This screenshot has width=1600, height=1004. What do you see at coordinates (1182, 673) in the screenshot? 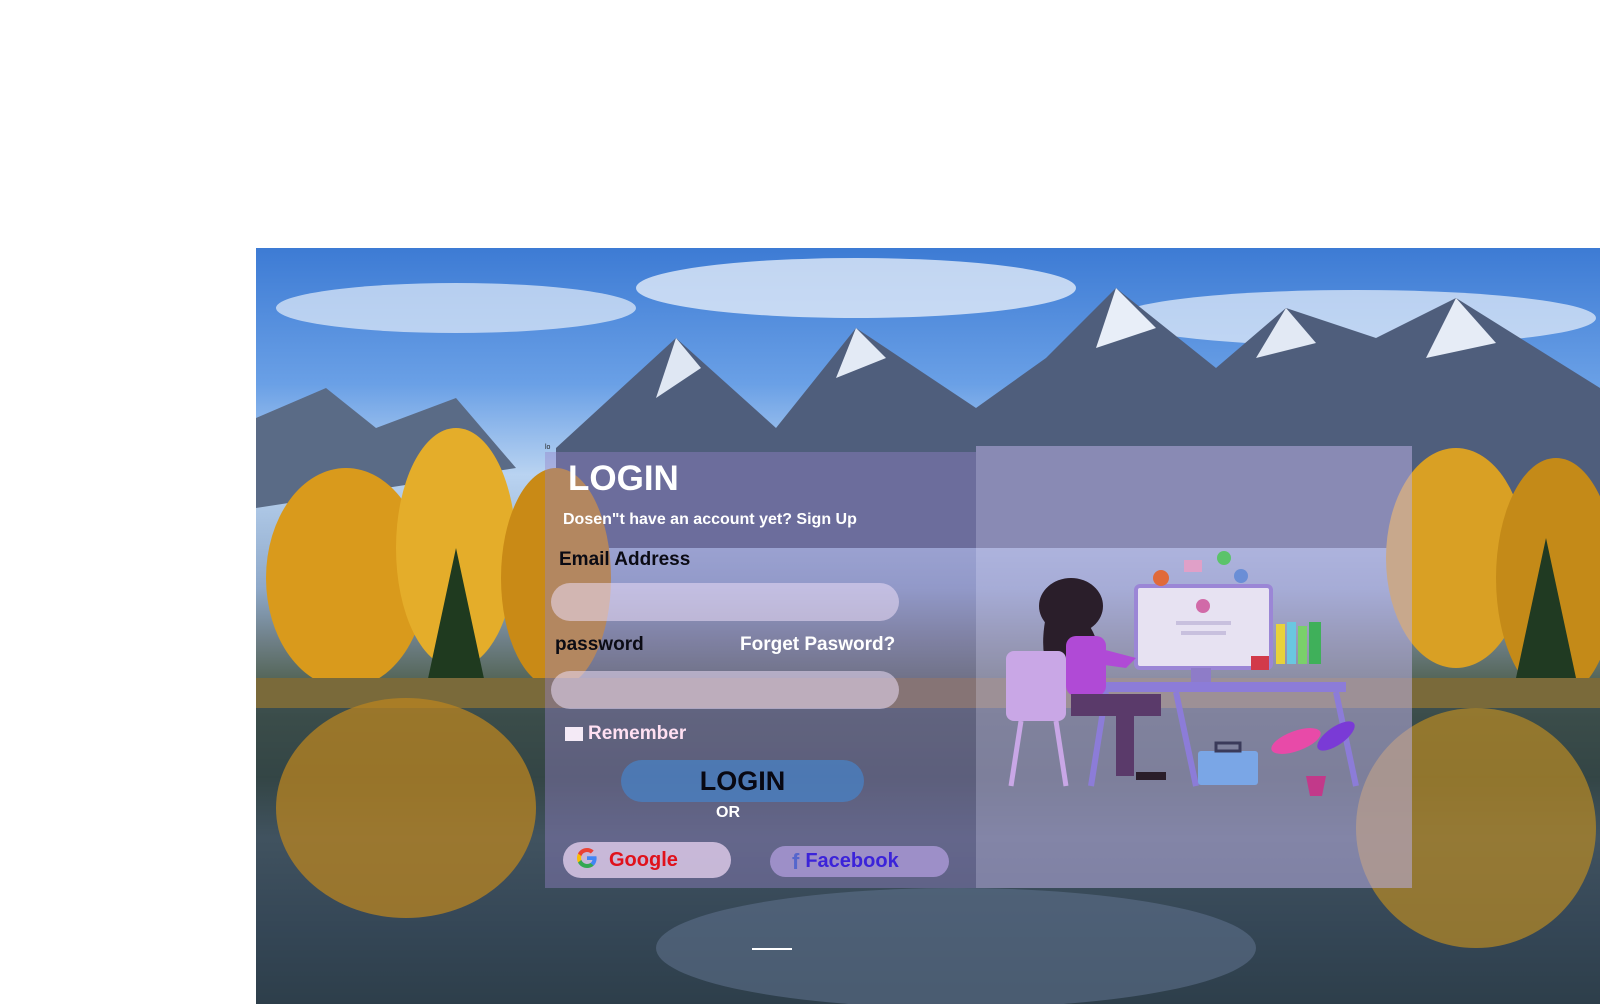
I see `woman-at-desk-illustration` at bounding box center [1182, 673].